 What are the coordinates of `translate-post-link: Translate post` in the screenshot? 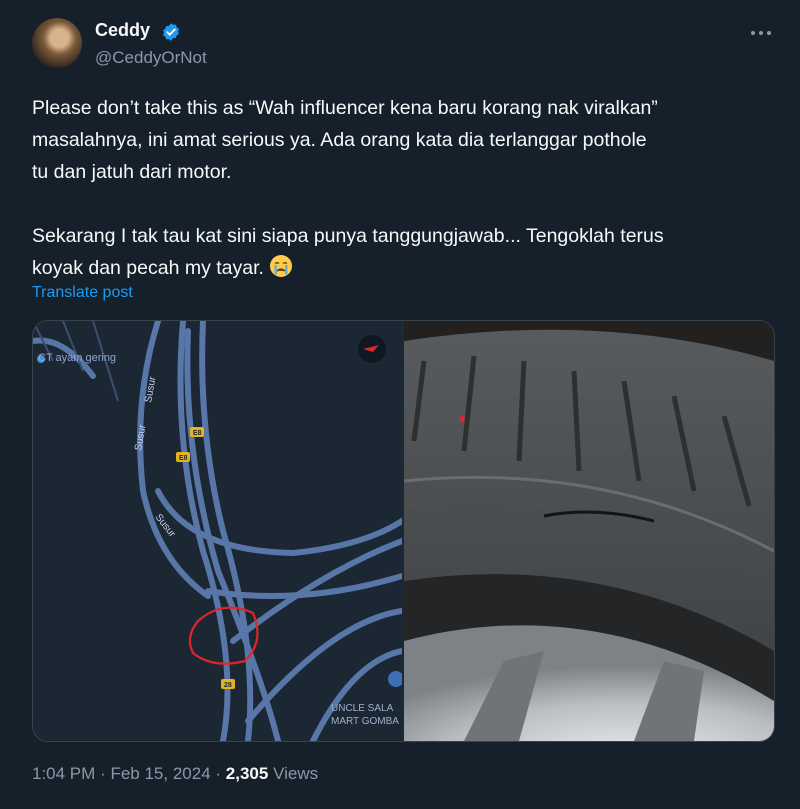 It's located at (82, 293).